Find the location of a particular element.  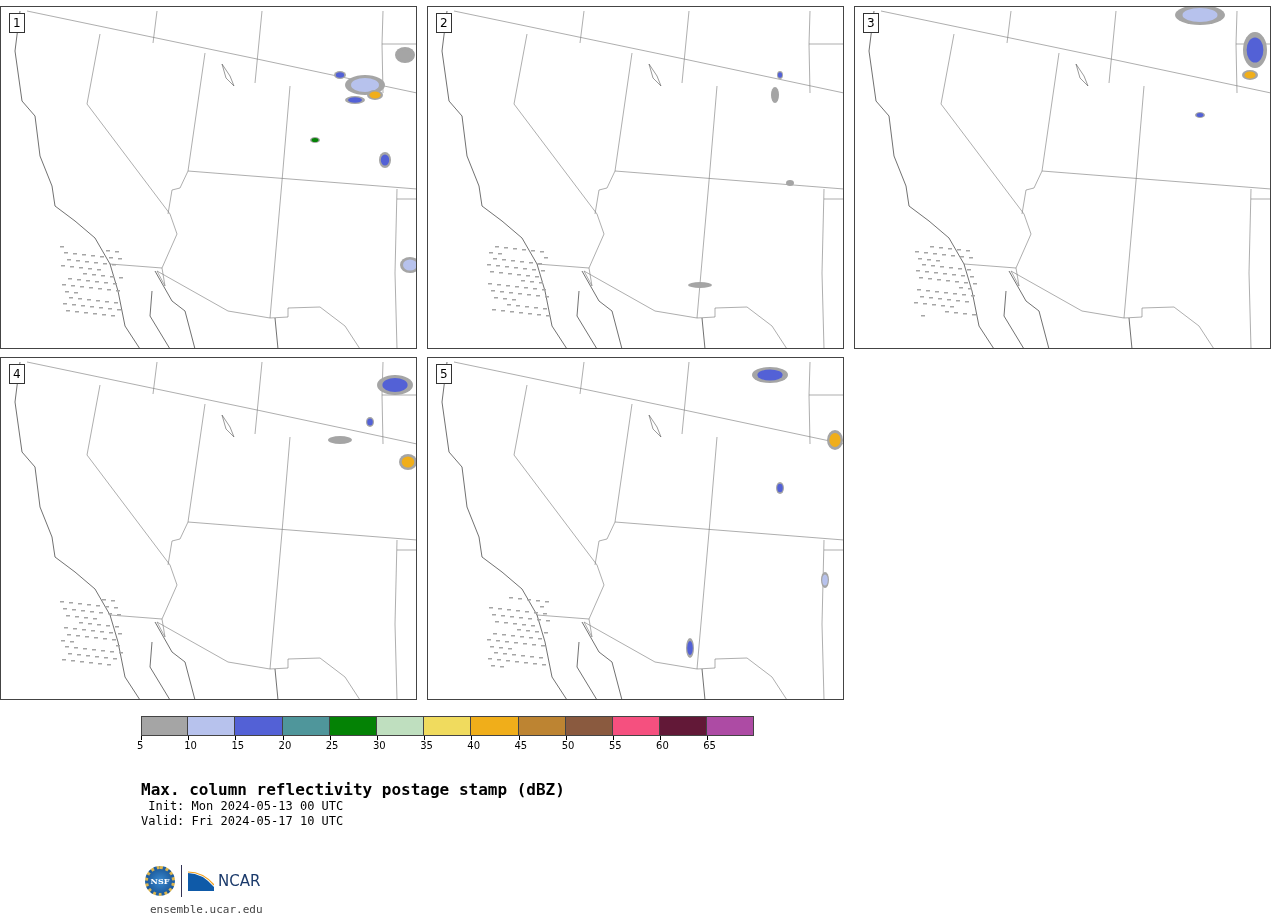

ncar-wordmark: NCAR is located at coordinates (239, 881).